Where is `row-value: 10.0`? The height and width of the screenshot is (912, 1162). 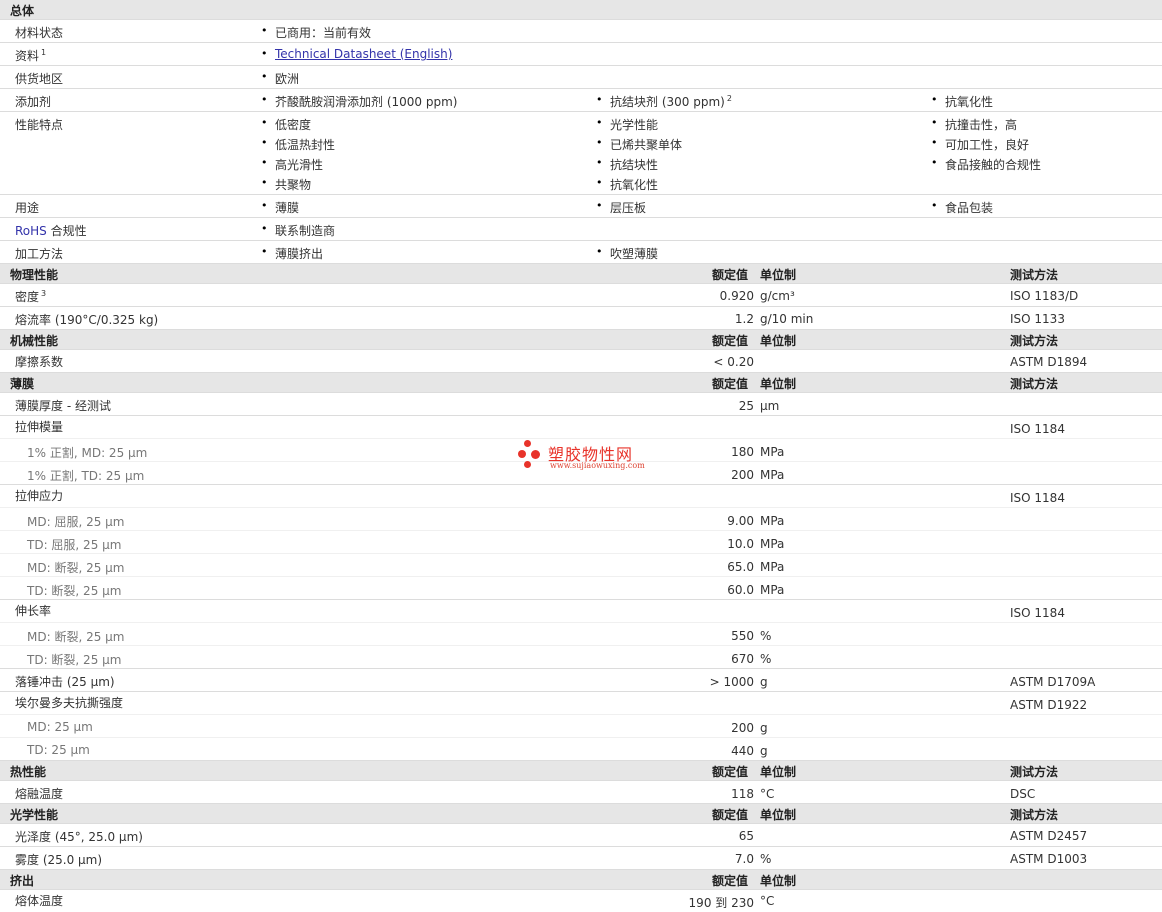 row-value: 10.0 is located at coordinates (740, 544).